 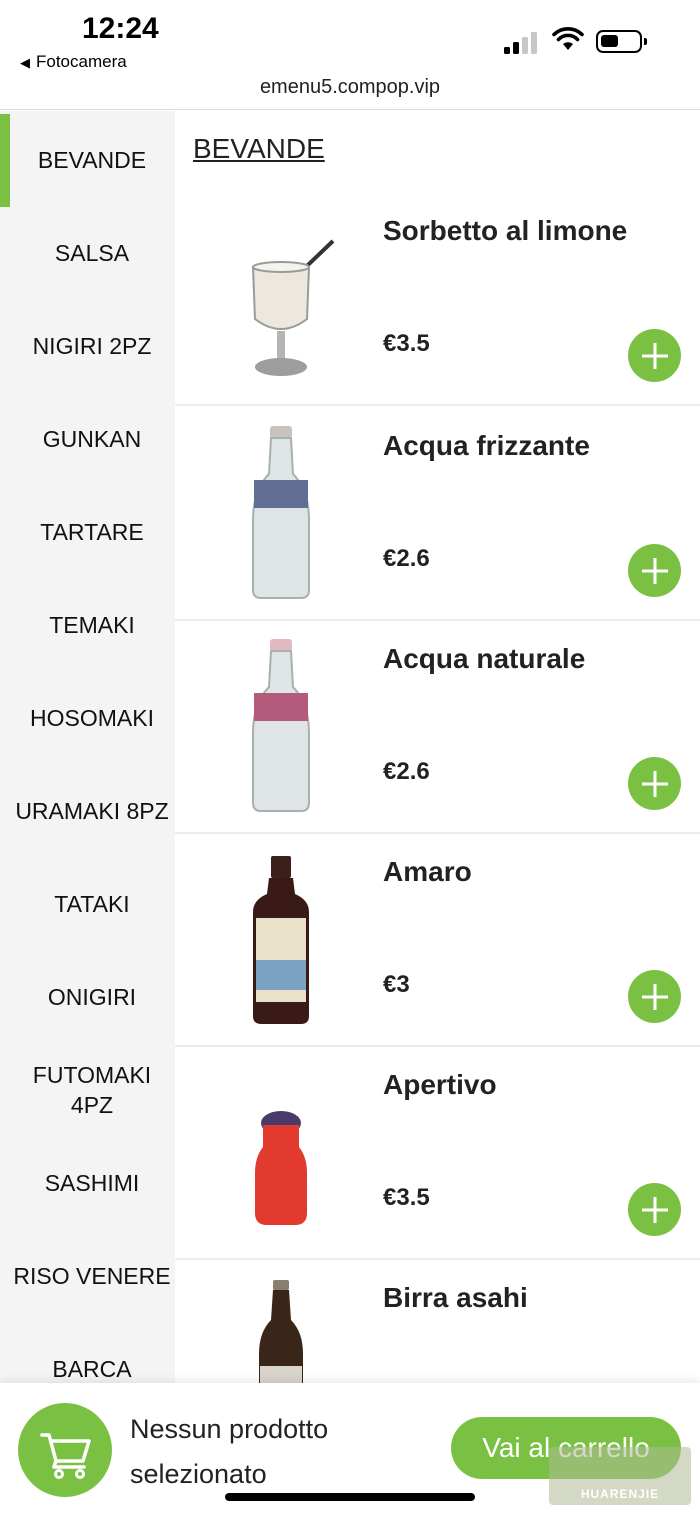 I want to click on watermark-logo: HUARENJIE, so click(x=620, y=1476).